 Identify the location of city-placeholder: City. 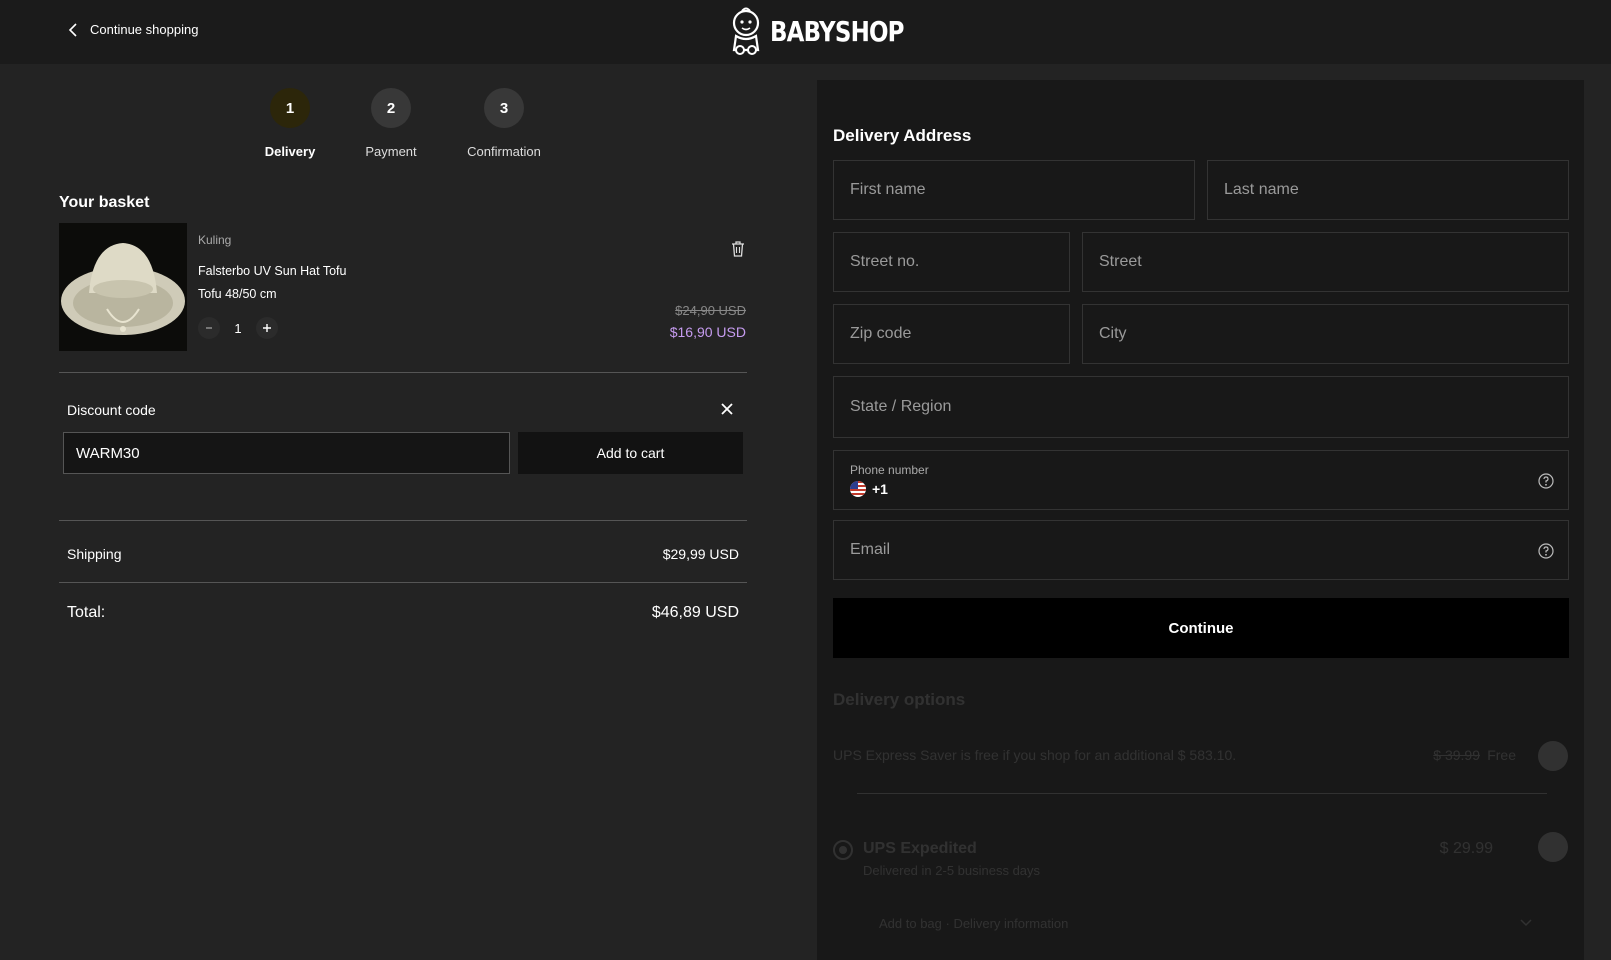
(1113, 333).